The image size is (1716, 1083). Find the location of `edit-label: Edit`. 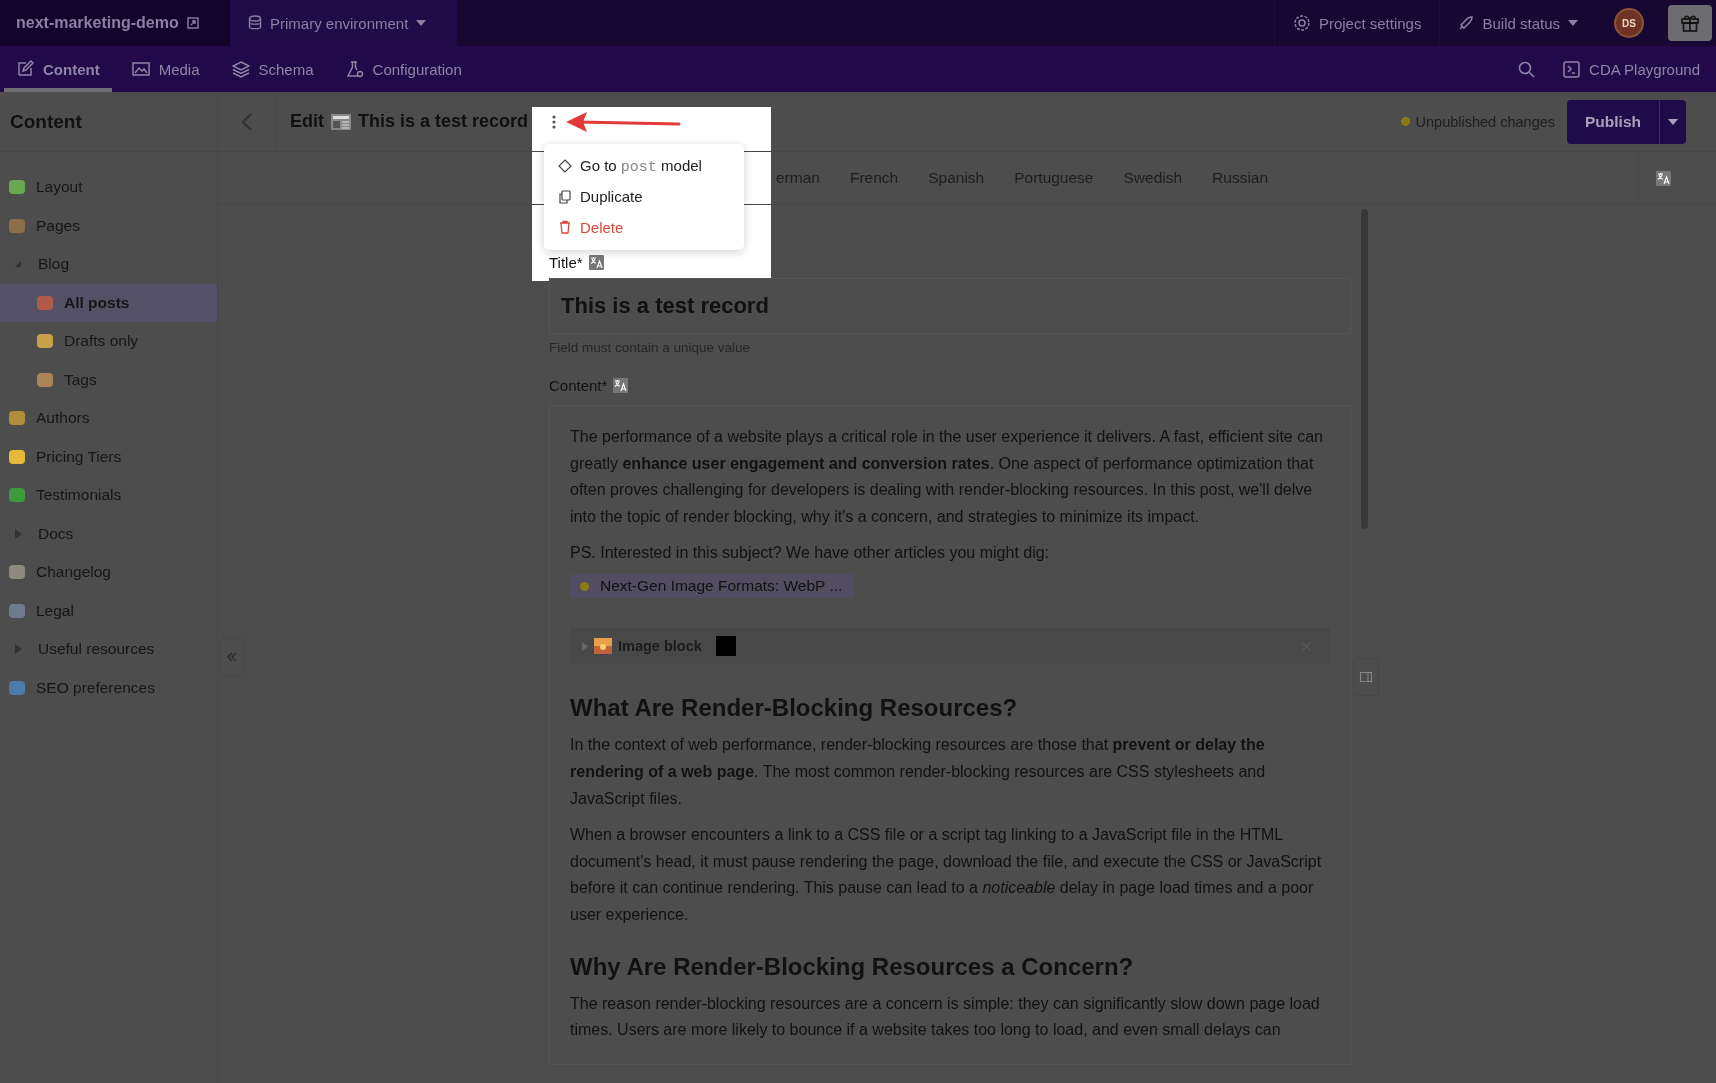

edit-label: Edit is located at coordinates (307, 121).